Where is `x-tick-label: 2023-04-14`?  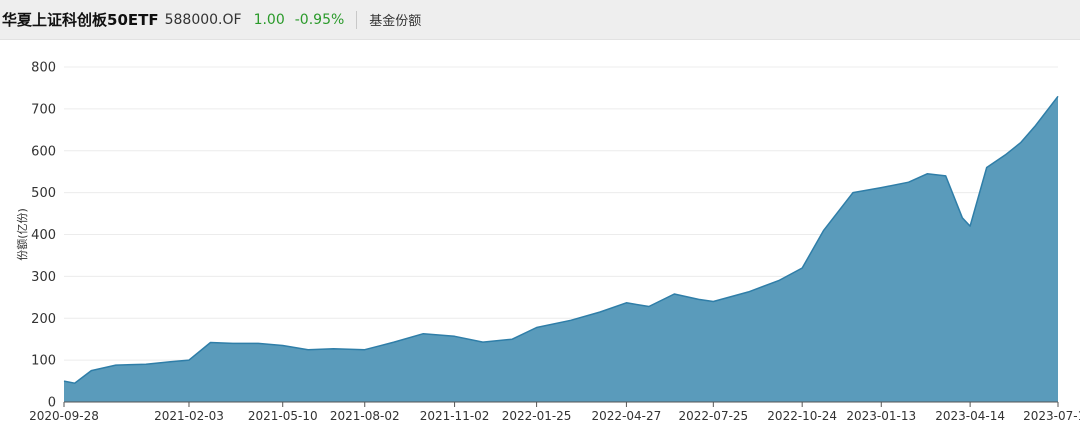 x-tick-label: 2023-04-14 is located at coordinates (970, 416).